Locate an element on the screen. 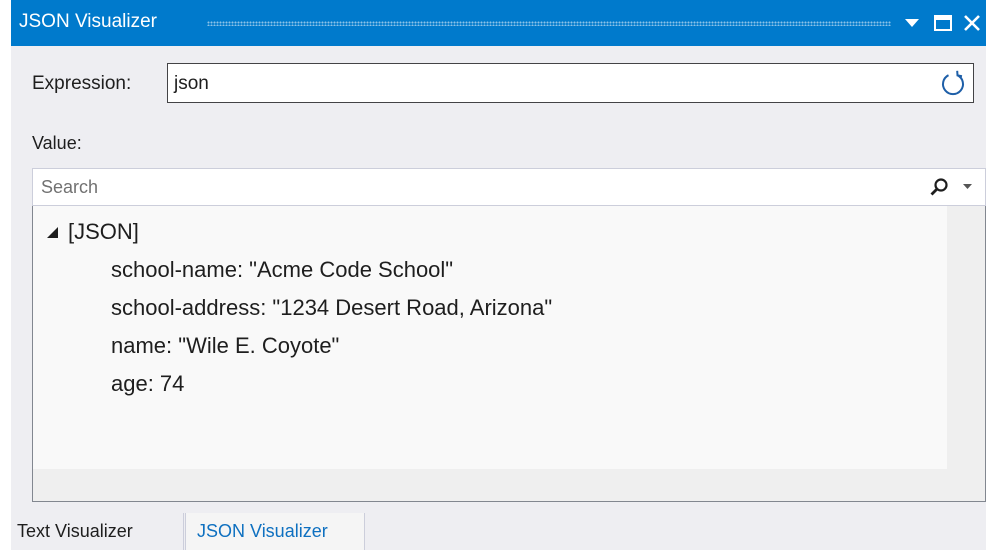  tree-root-node: [JSON] is located at coordinates (93, 232).